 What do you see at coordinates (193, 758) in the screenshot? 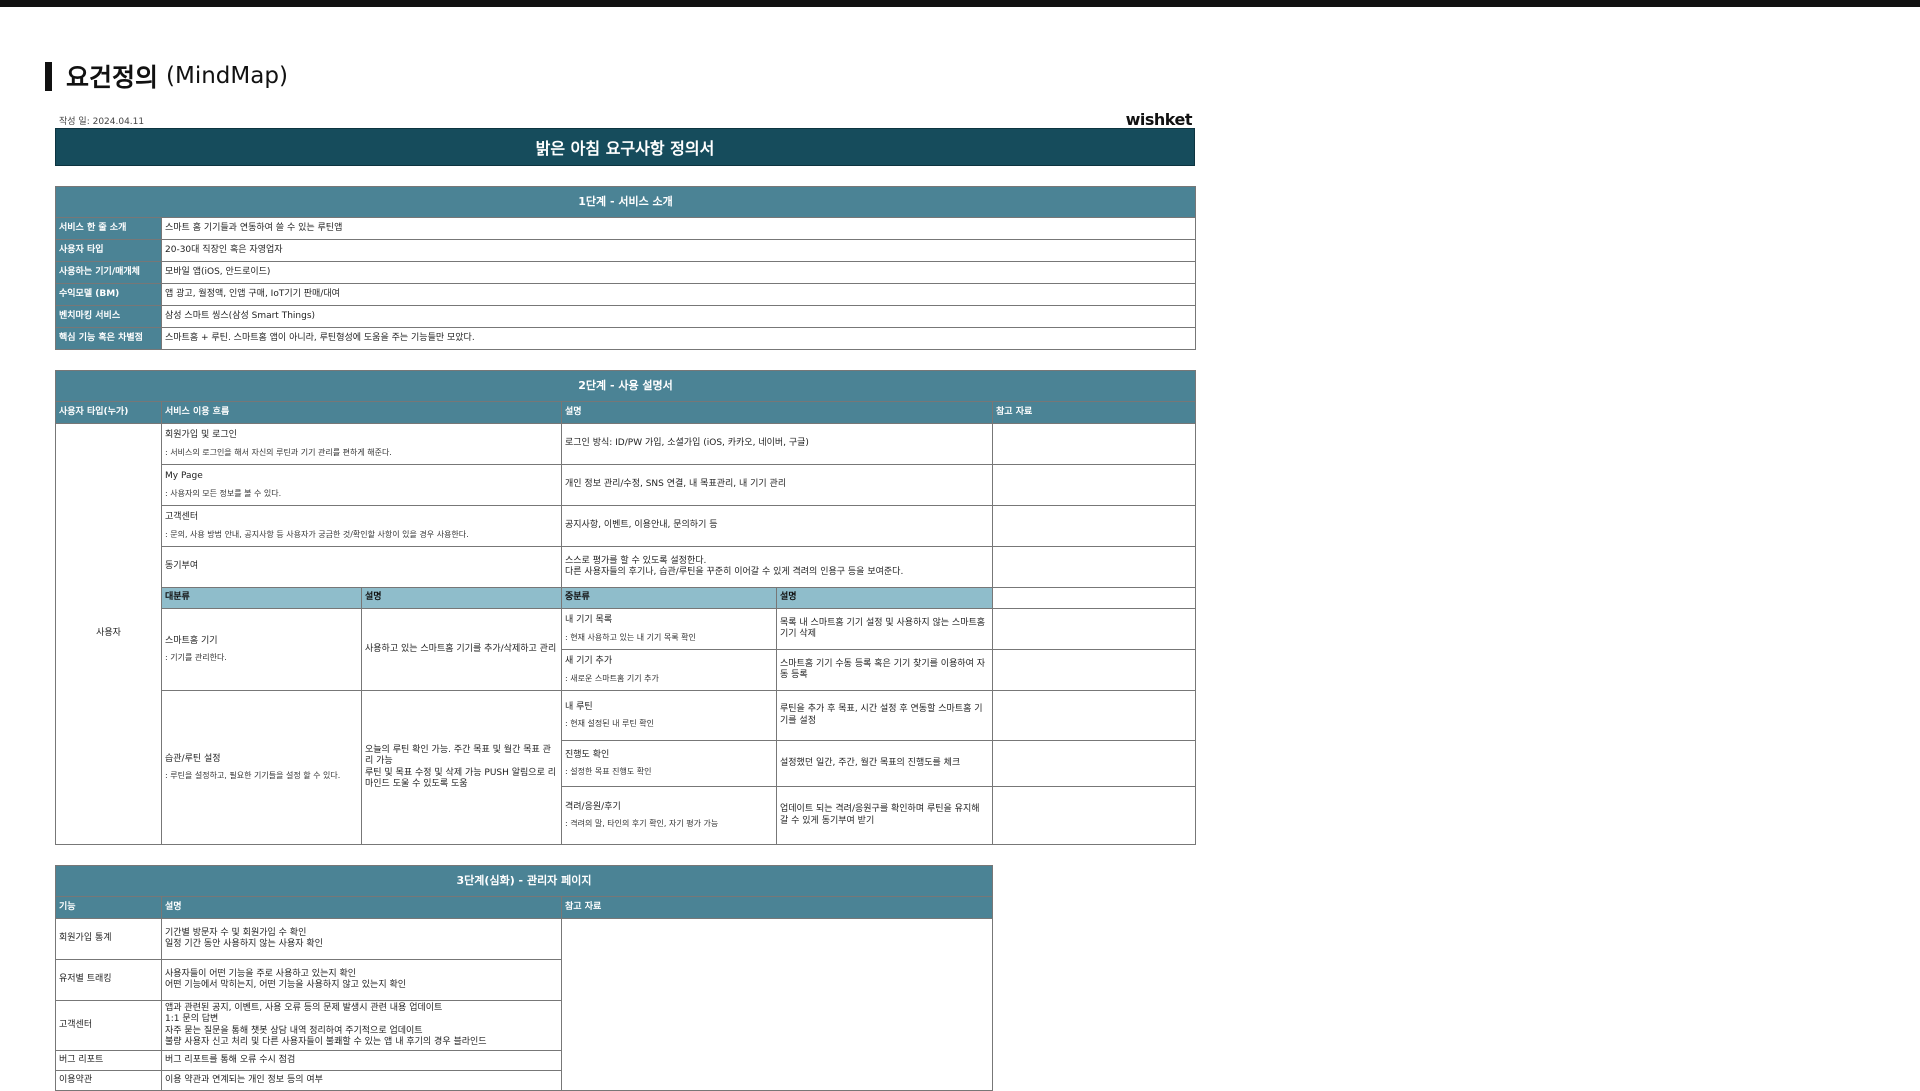
I see `group-name: 습관/루틴 설정` at bounding box center [193, 758].